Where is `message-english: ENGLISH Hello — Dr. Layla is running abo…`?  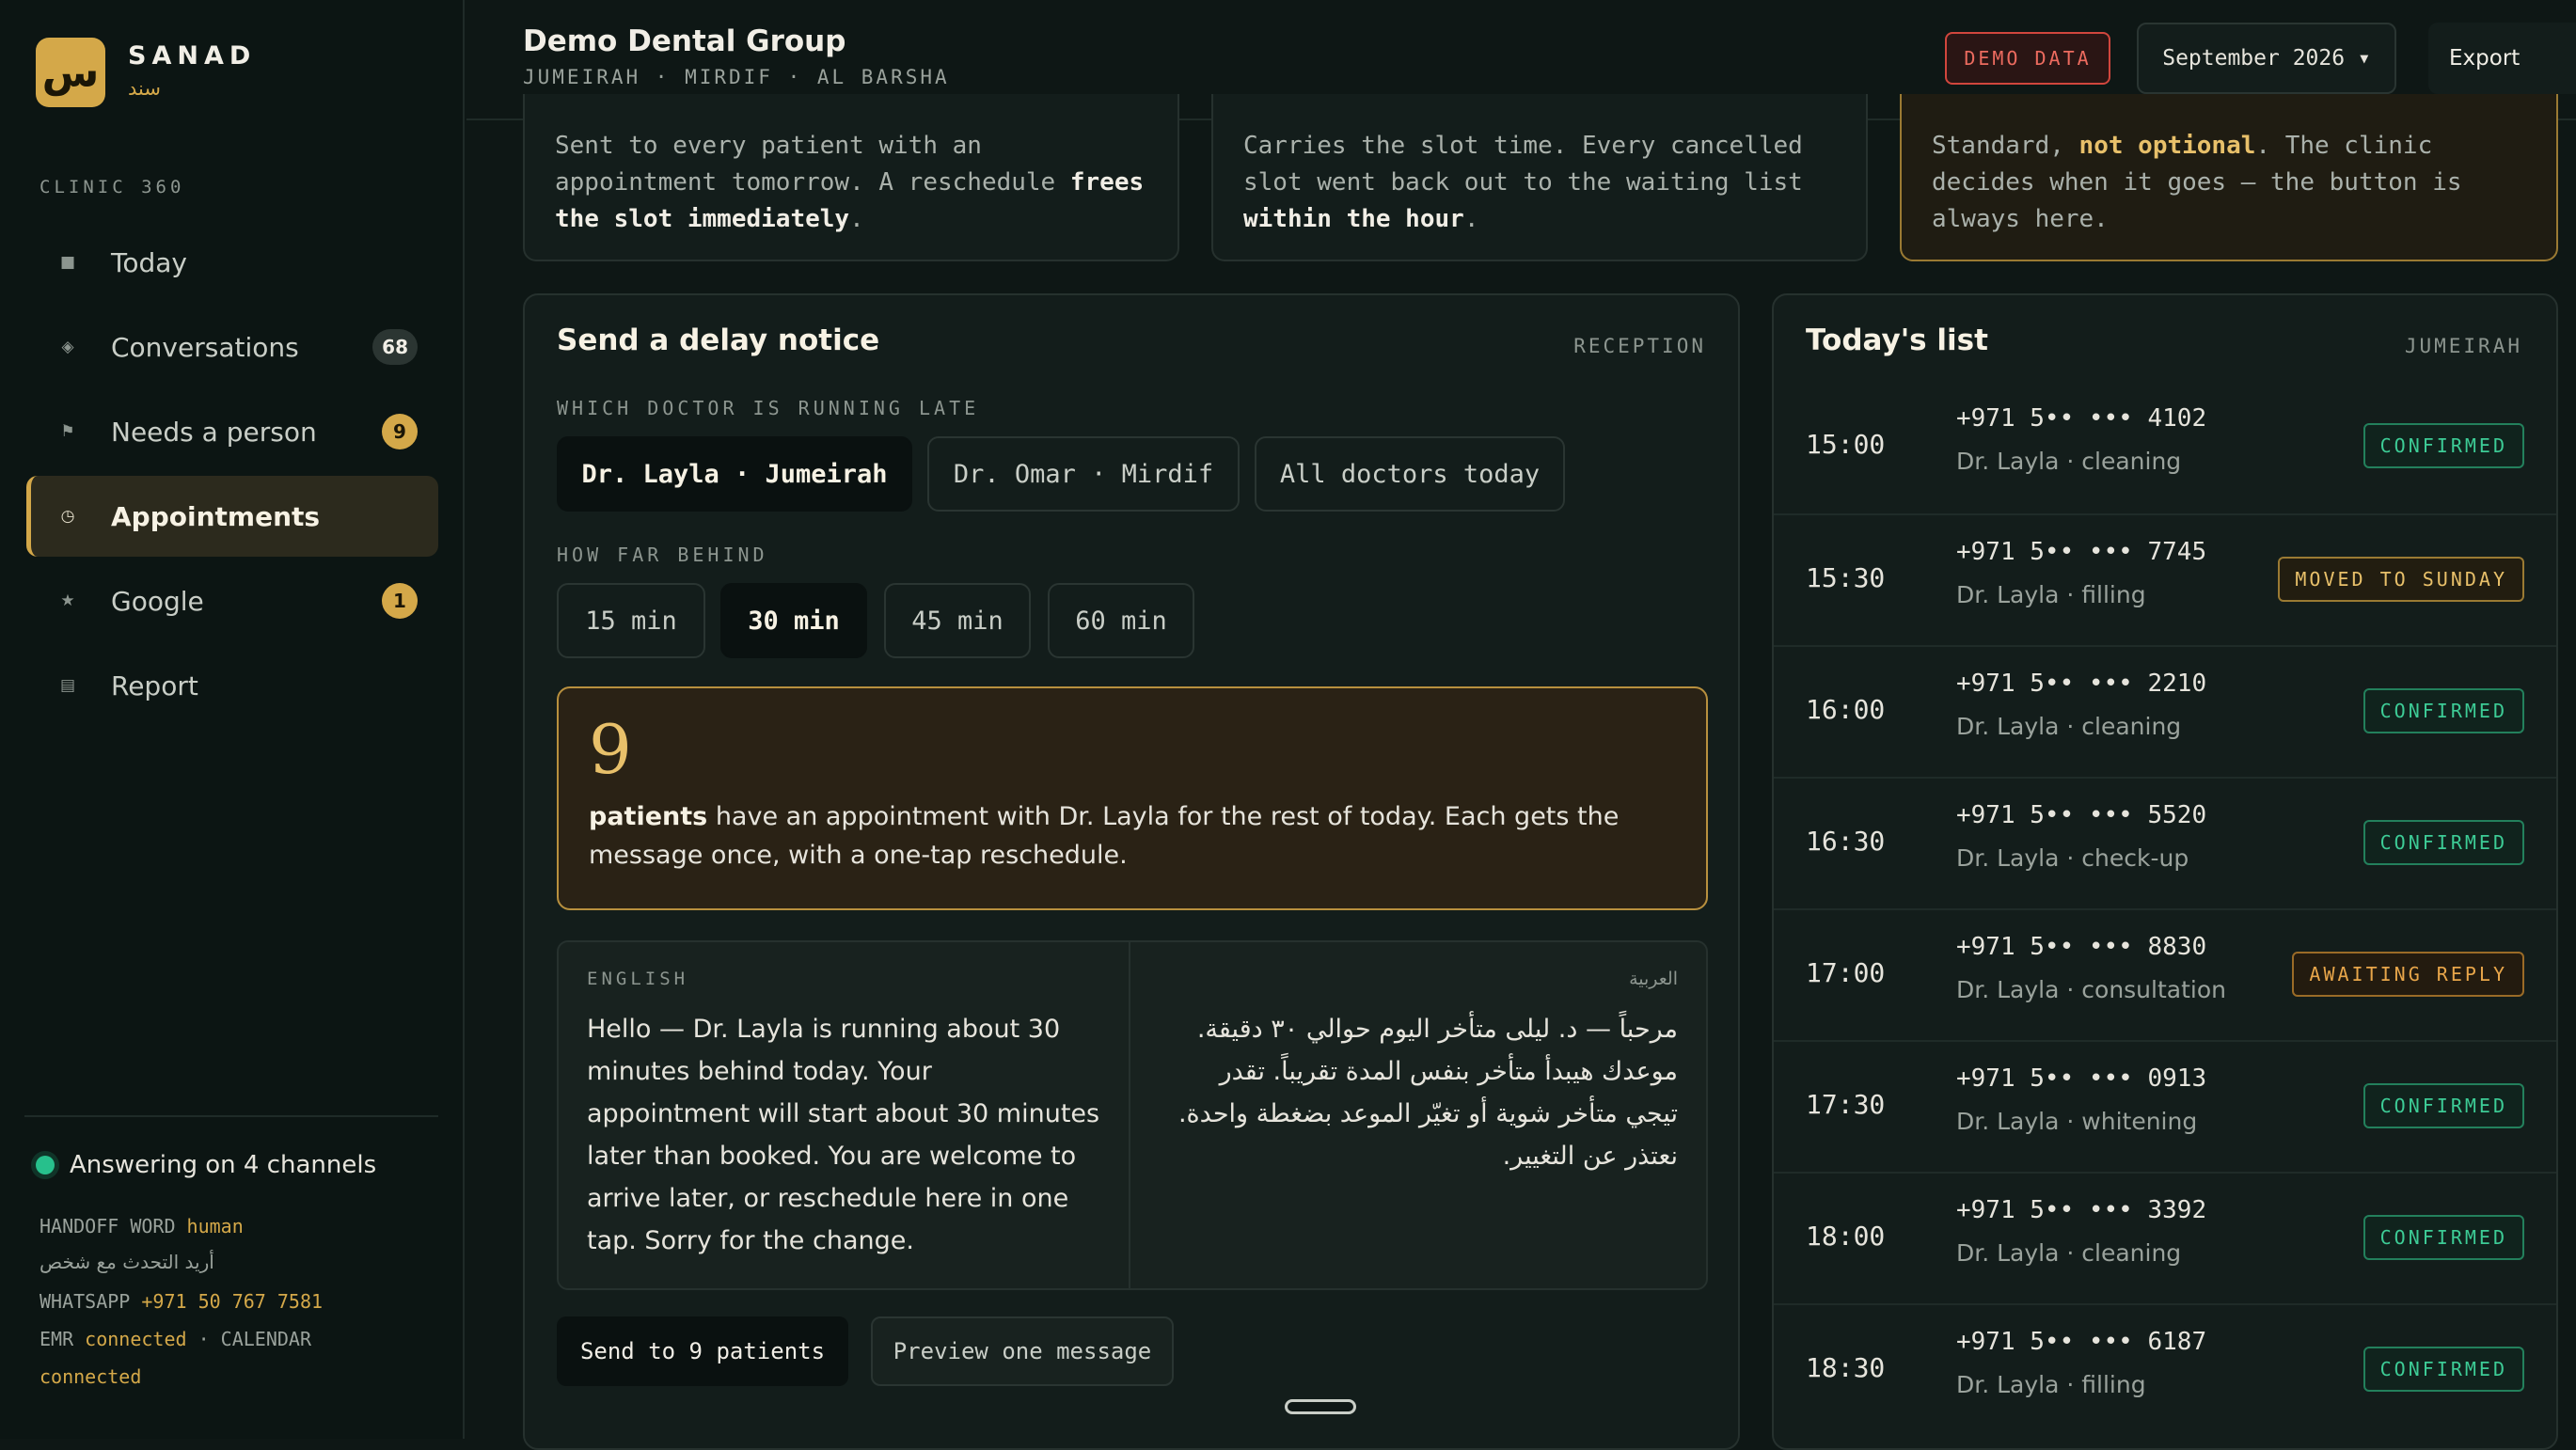 message-english: ENGLISH Hello — Dr. Layla is running abo… is located at coordinates (844, 1115).